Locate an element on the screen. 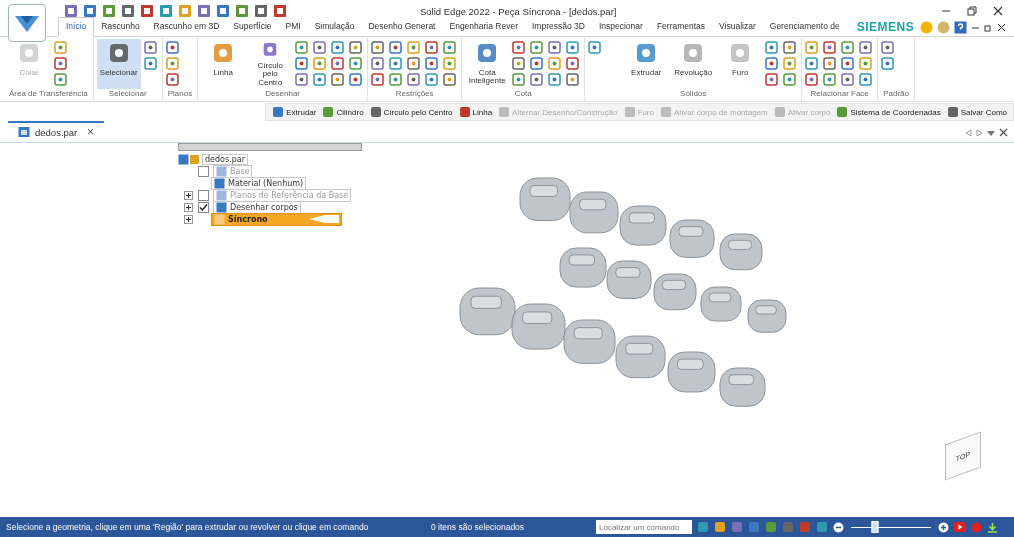  ribbon-tab: Engenharia Rever is located at coordinates (483, 27).